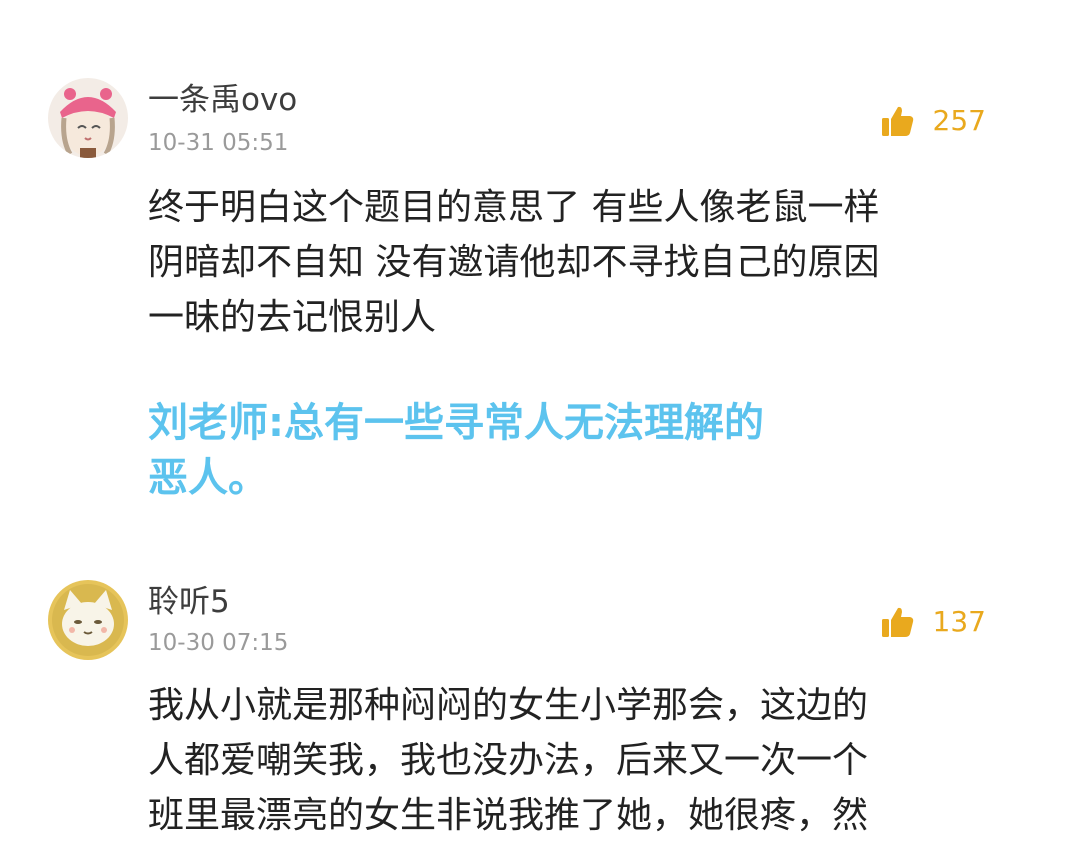 This screenshot has height=844, width=1080. What do you see at coordinates (514, 207) in the screenshot?
I see `comment-text-line: 终于明白这个题目的意思了 有些人像老鼠一样` at bounding box center [514, 207].